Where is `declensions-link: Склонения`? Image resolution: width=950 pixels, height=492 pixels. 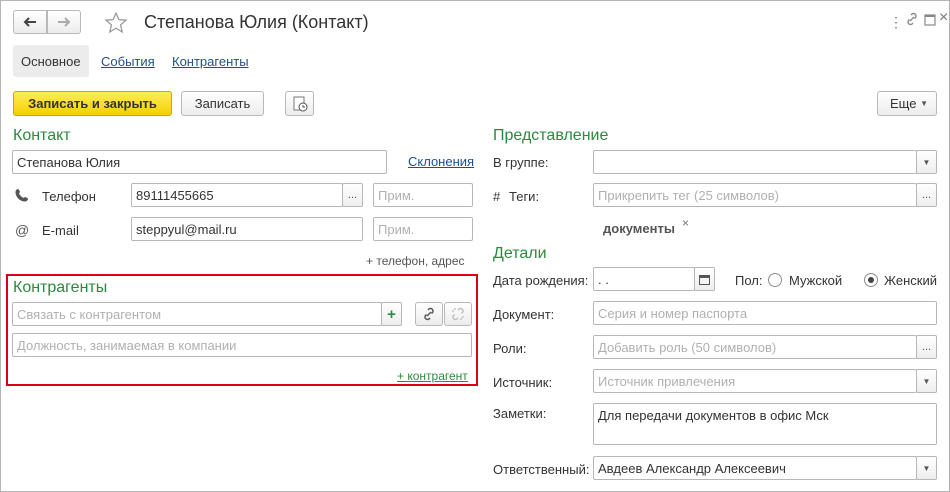
declensions-link: Склонения is located at coordinates (441, 161).